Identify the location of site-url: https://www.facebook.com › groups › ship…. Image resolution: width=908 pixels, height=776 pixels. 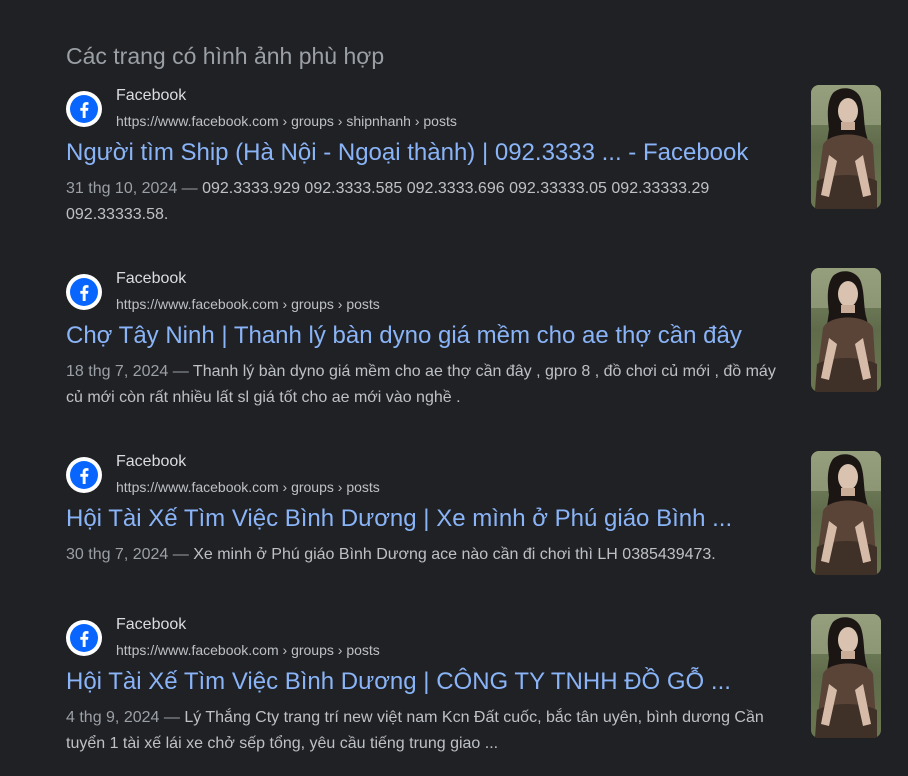
(286, 121).